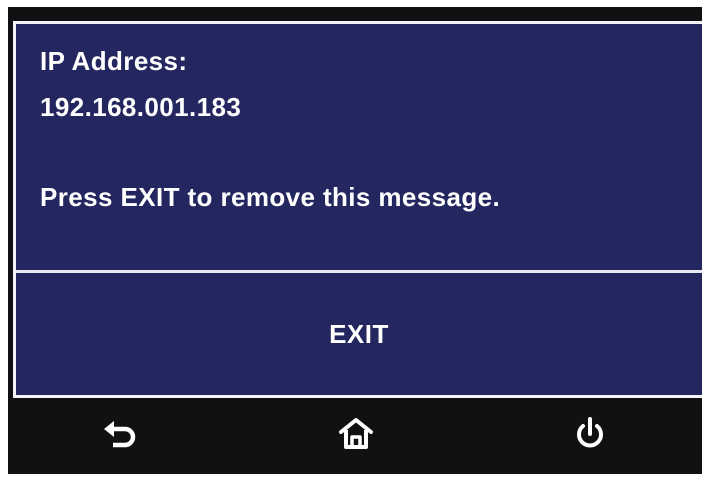 The height and width of the screenshot is (478, 702). Describe the element at coordinates (141, 107) in the screenshot. I see `ip-address-value: 192.168.001.183` at that location.